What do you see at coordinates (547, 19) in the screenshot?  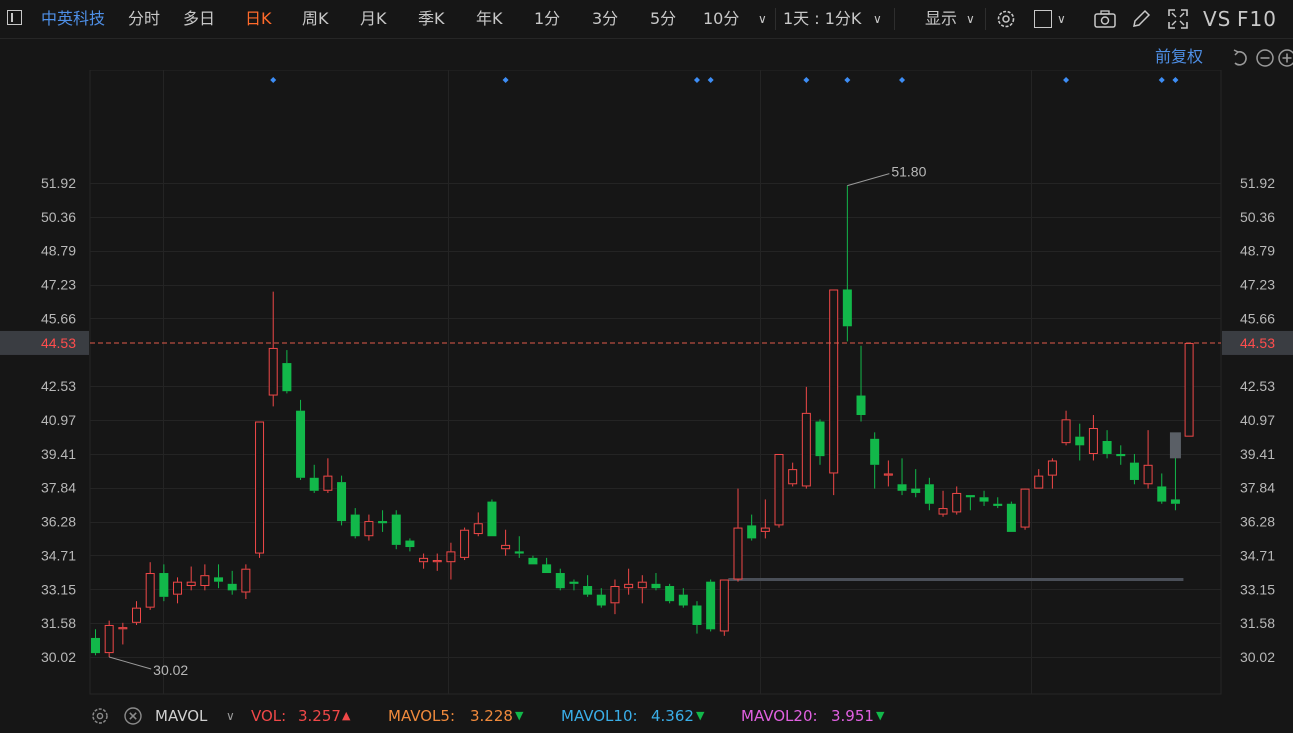 I see `tab-1min: 1分` at bounding box center [547, 19].